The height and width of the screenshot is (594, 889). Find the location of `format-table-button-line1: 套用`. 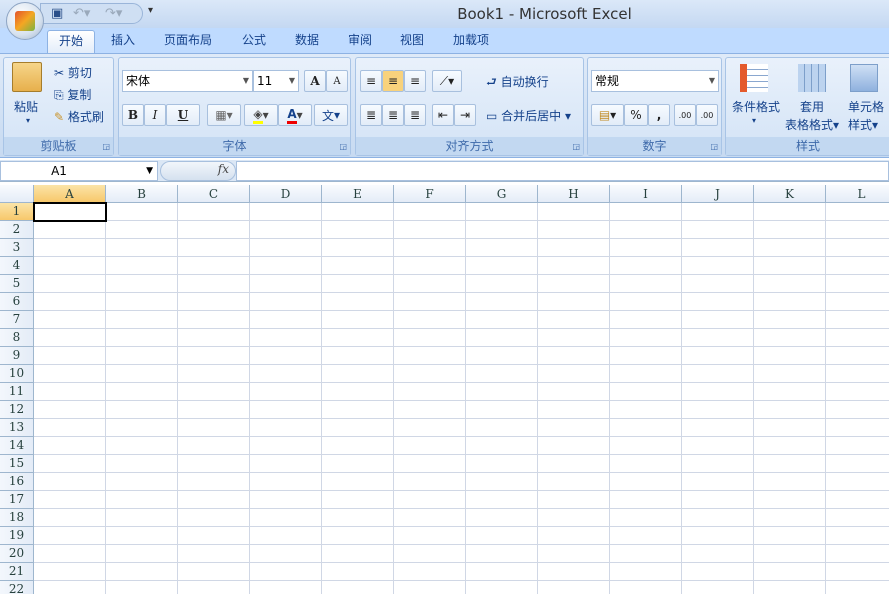

format-table-button-line1: 套用 is located at coordinates (812, 106).